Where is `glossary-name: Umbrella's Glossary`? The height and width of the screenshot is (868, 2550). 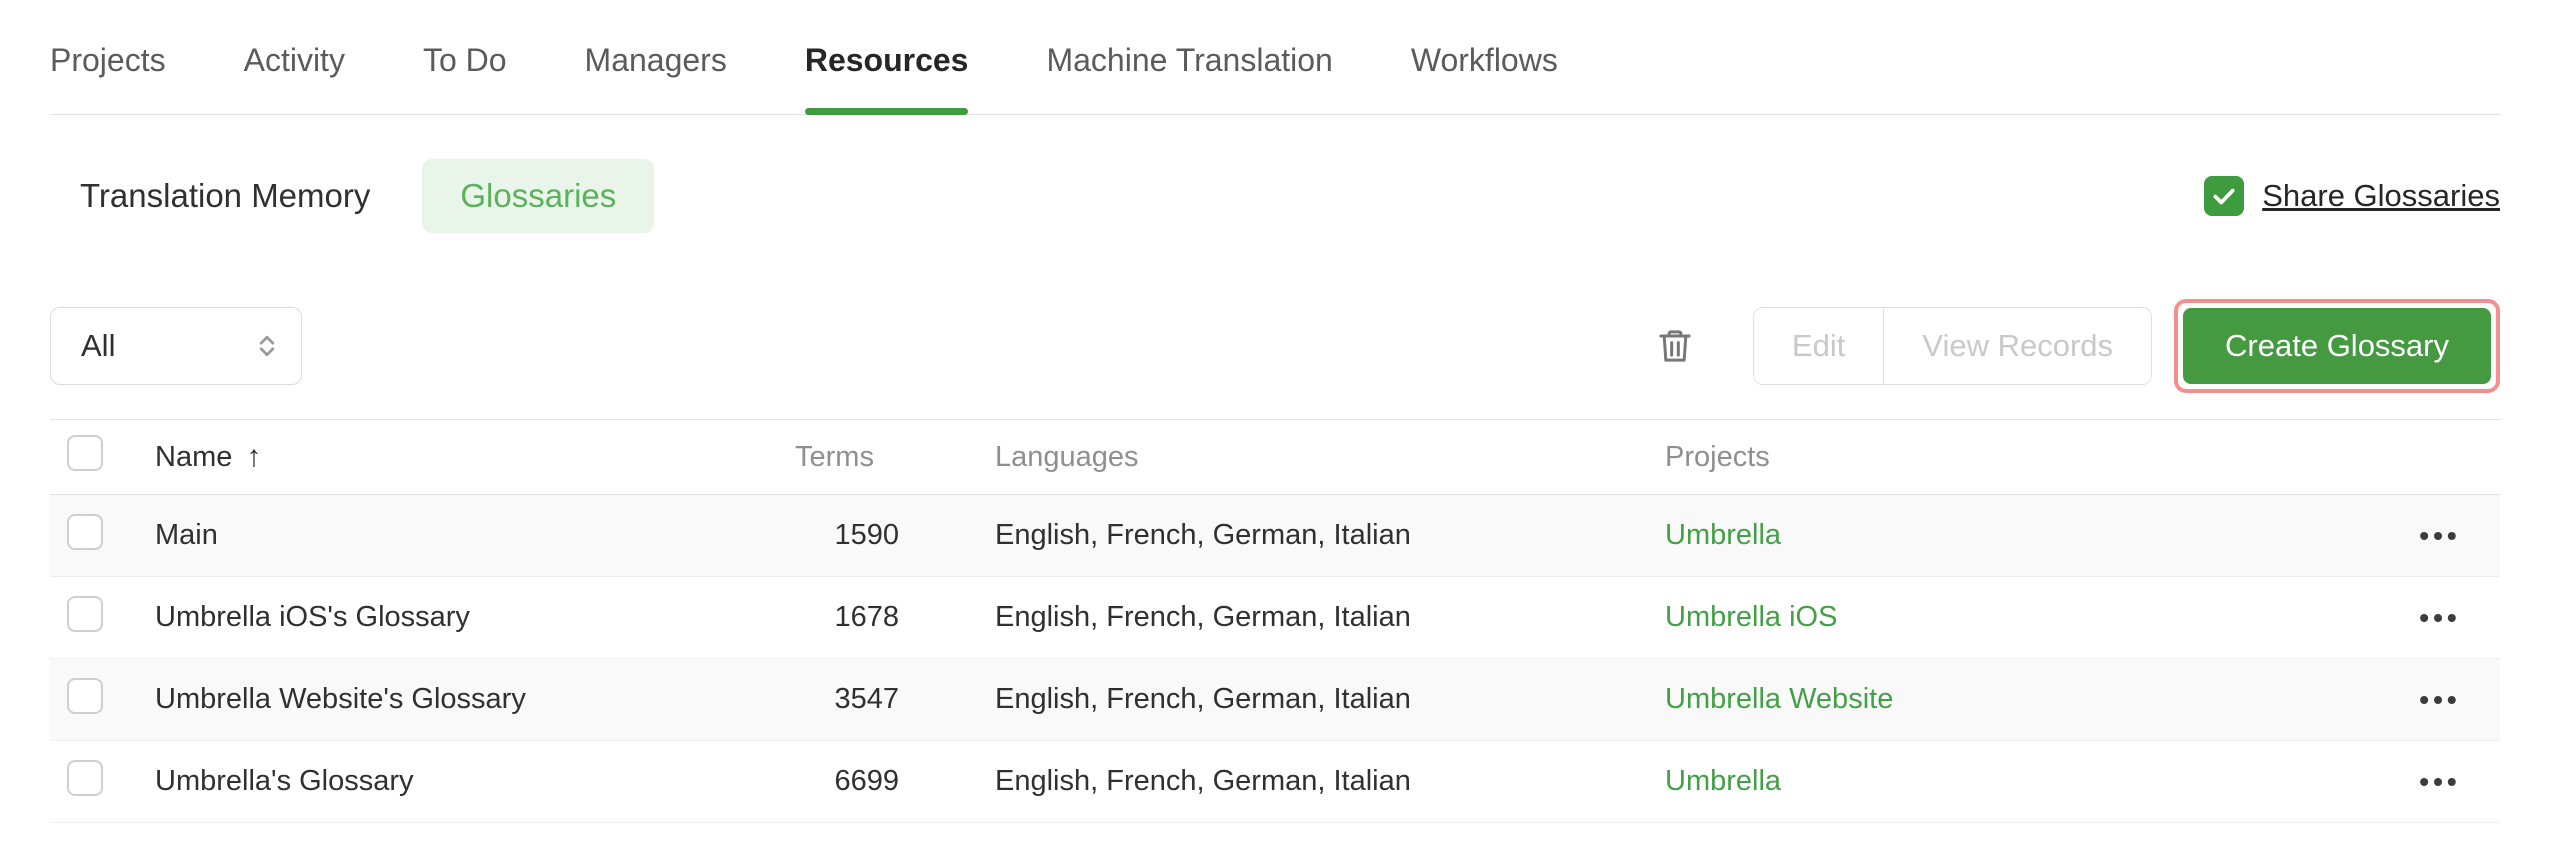 glossary-name: Umbrella's Glossary is located at coordinates (284, 781).